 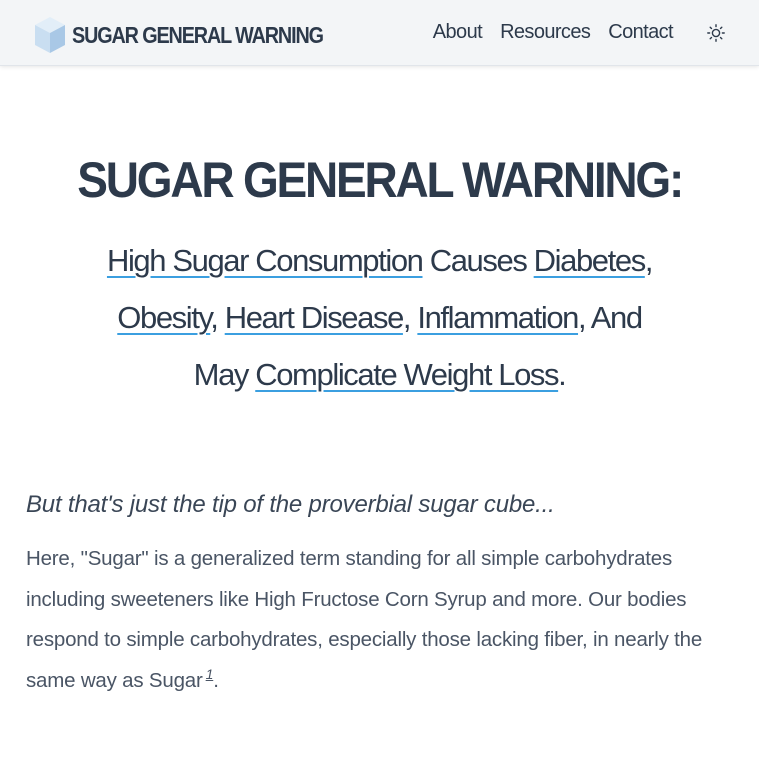 I want to click on link-heart-disease: Heart Disease, so click(x=315, y=317).